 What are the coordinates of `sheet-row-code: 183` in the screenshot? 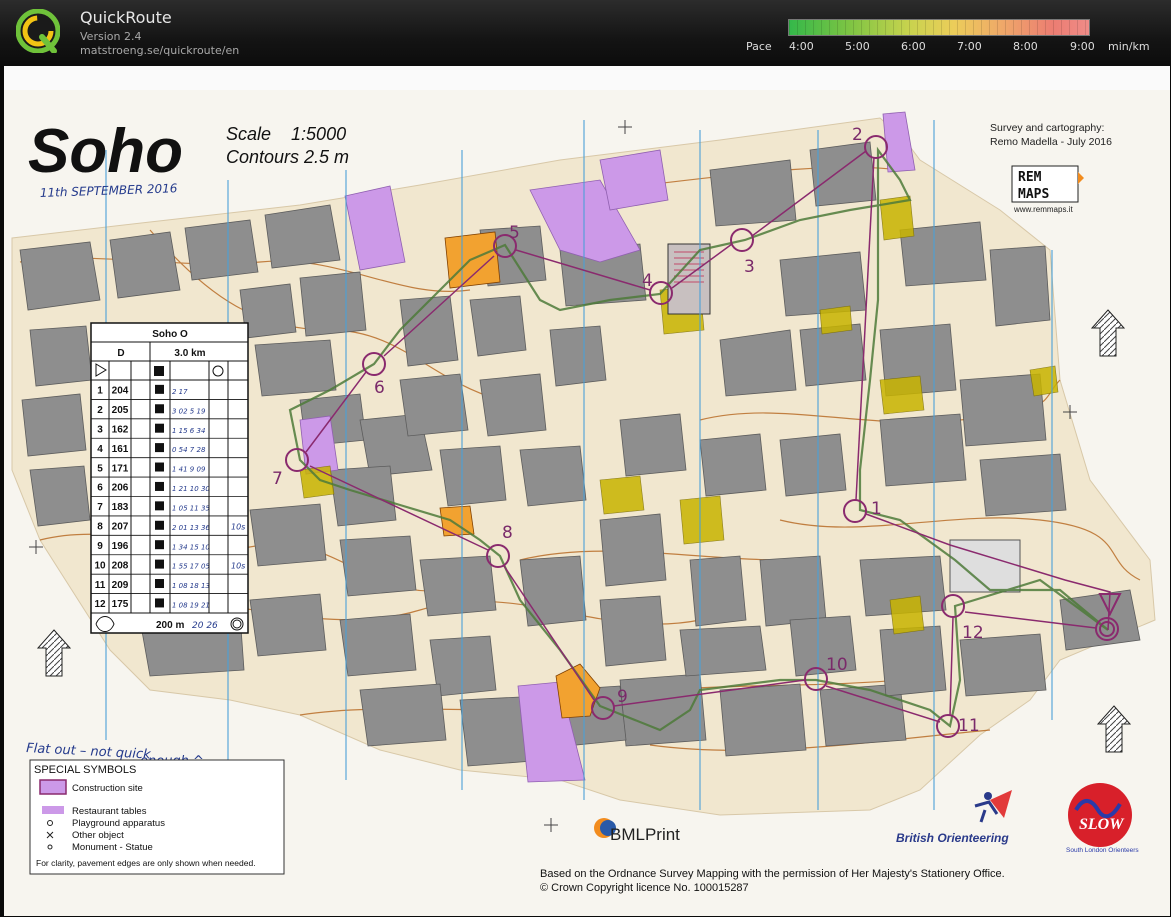 It's located at (120, 507).